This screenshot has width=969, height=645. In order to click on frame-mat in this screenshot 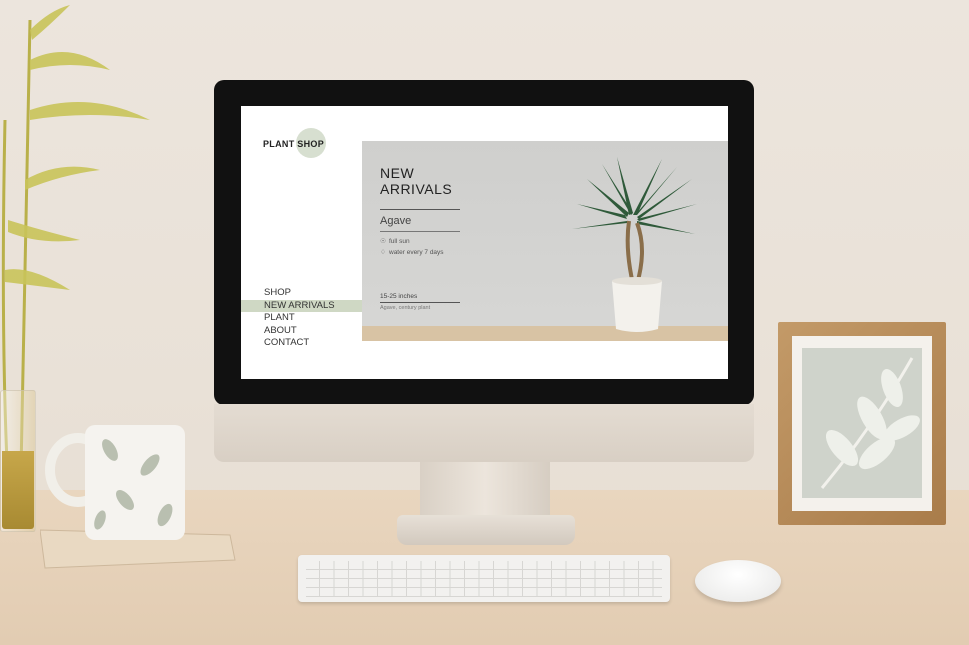, I will do `click(862, 423)`.